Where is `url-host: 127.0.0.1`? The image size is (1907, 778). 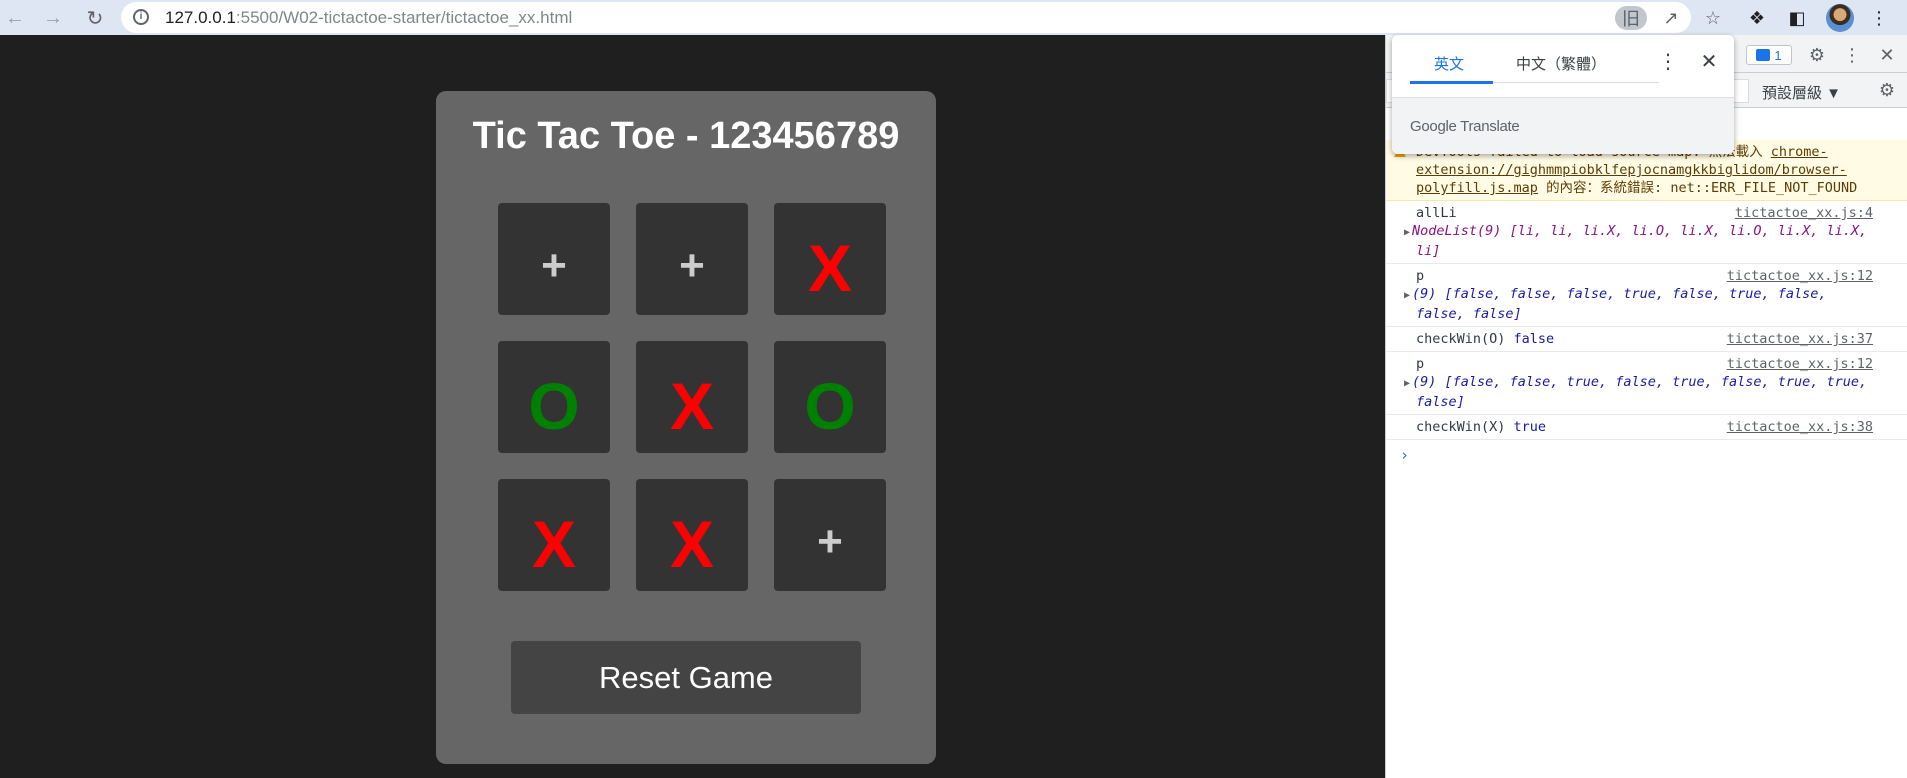
url-host: 127.0.0.1 is located at coordinates (200, 17).